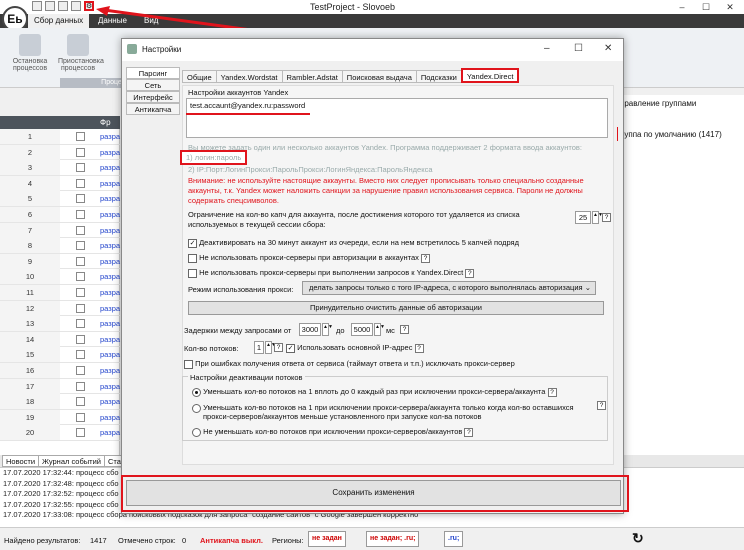  What do you see at coordinates (730, 7) in the screenshot?
I see `app-close-icon: ✕` at bounding box center [730, 7].